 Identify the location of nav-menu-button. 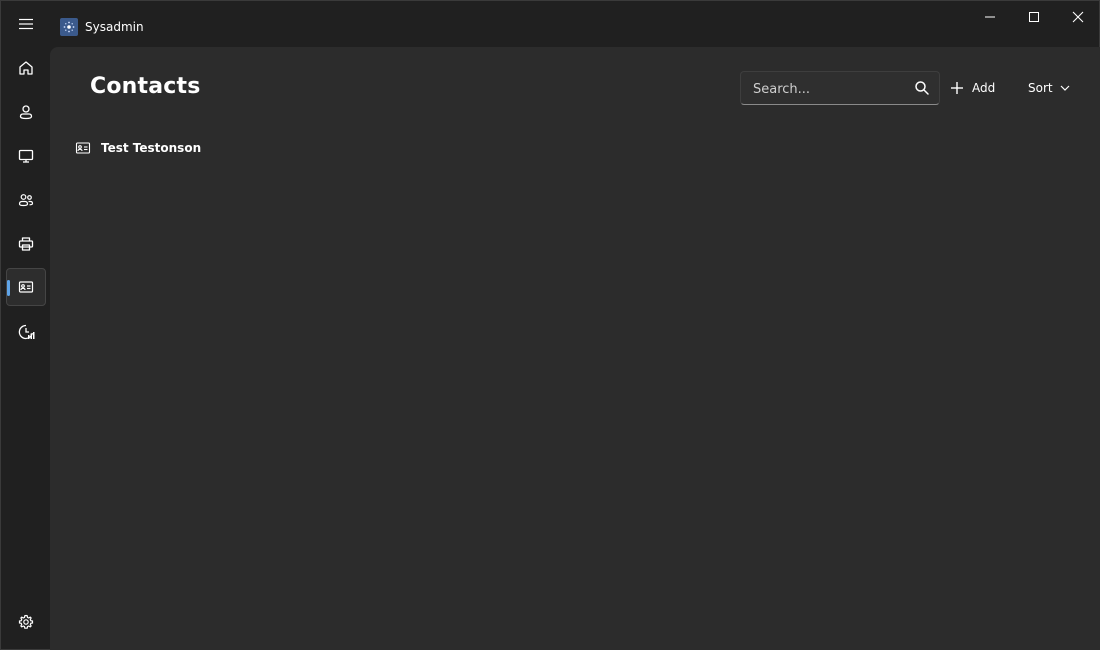
(26, 24).